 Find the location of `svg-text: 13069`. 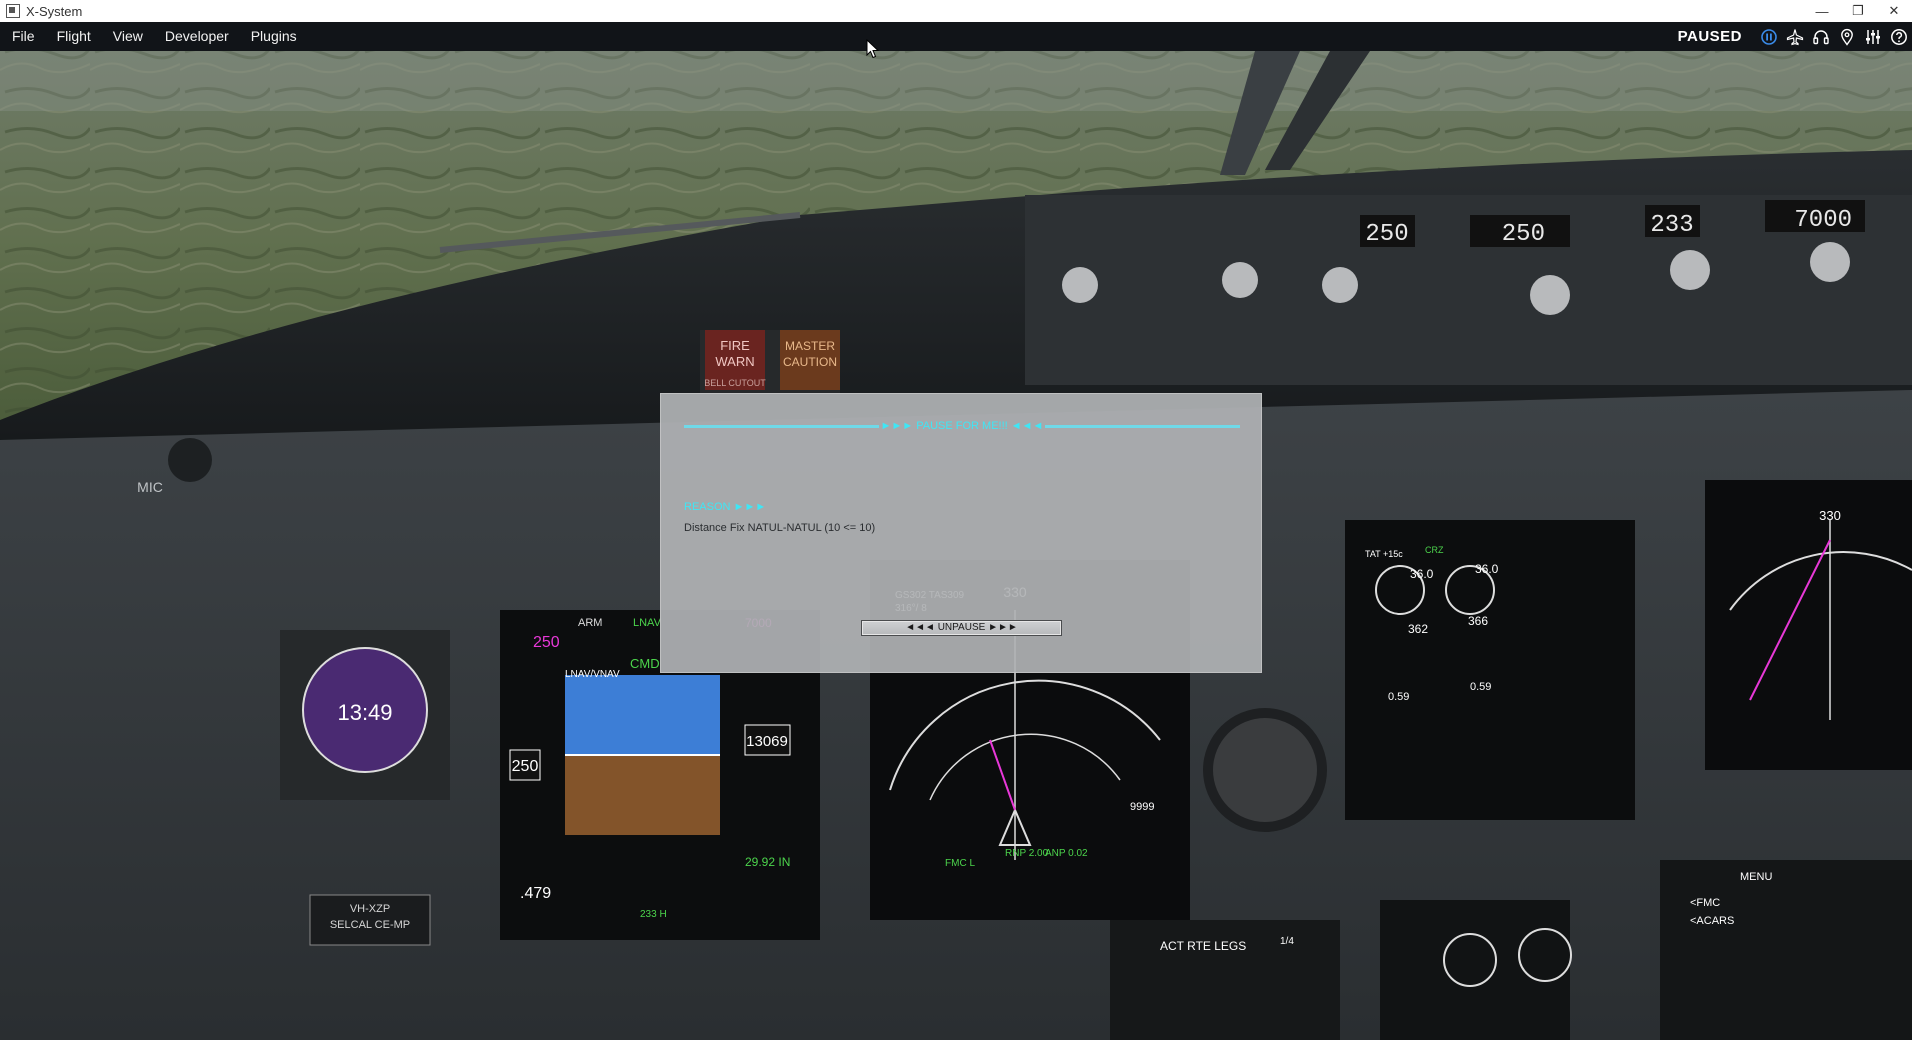

svg-text: 13069 is located at coordinates (767, 741).